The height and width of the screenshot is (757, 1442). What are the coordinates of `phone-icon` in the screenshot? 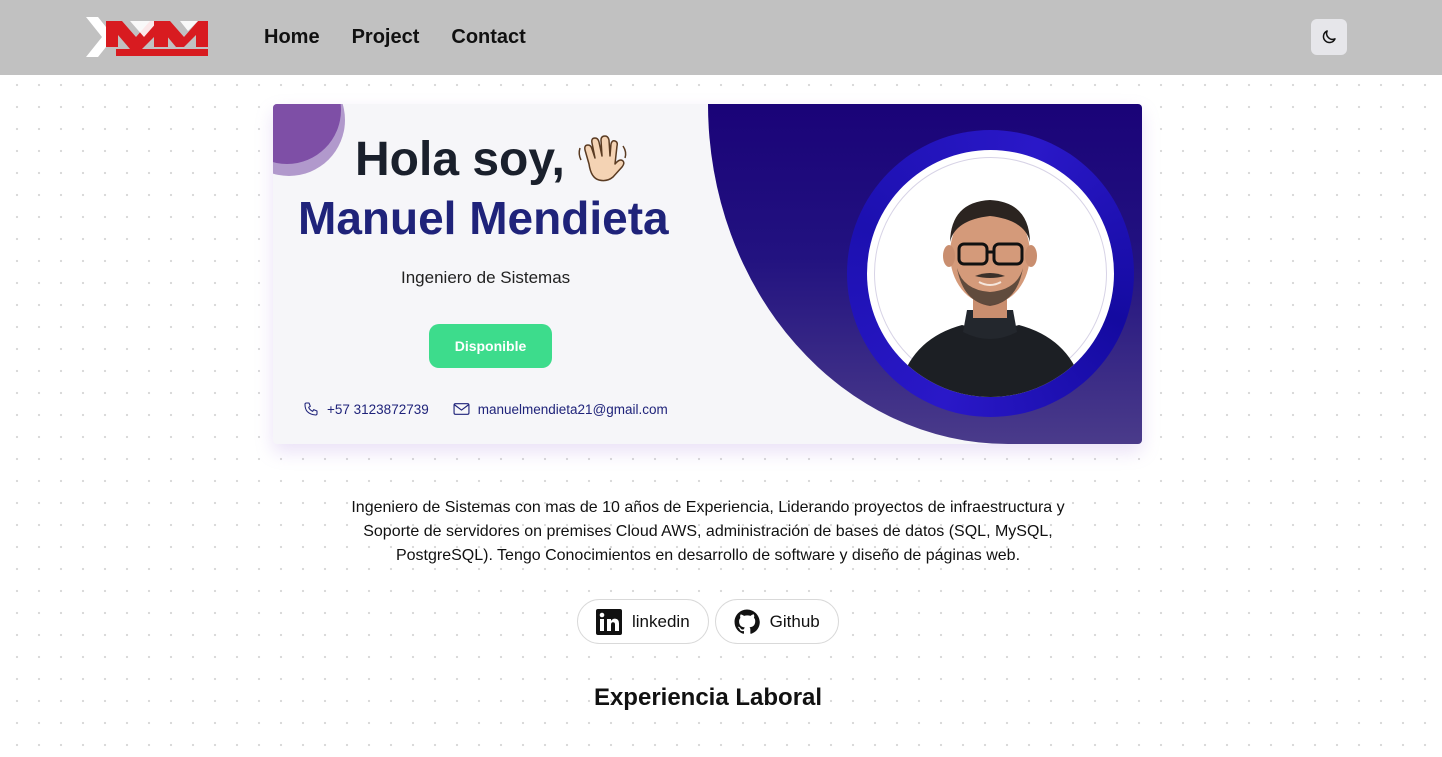 It's located at (311, 409).